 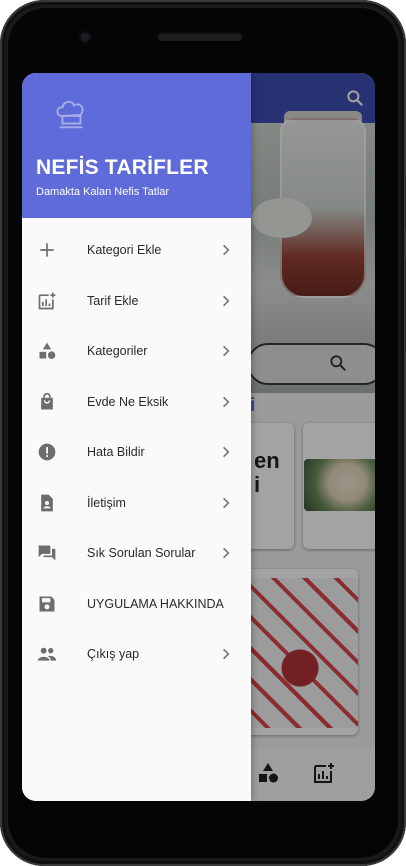 I want to click on add-chart-icon, so click(x=47, y=301).